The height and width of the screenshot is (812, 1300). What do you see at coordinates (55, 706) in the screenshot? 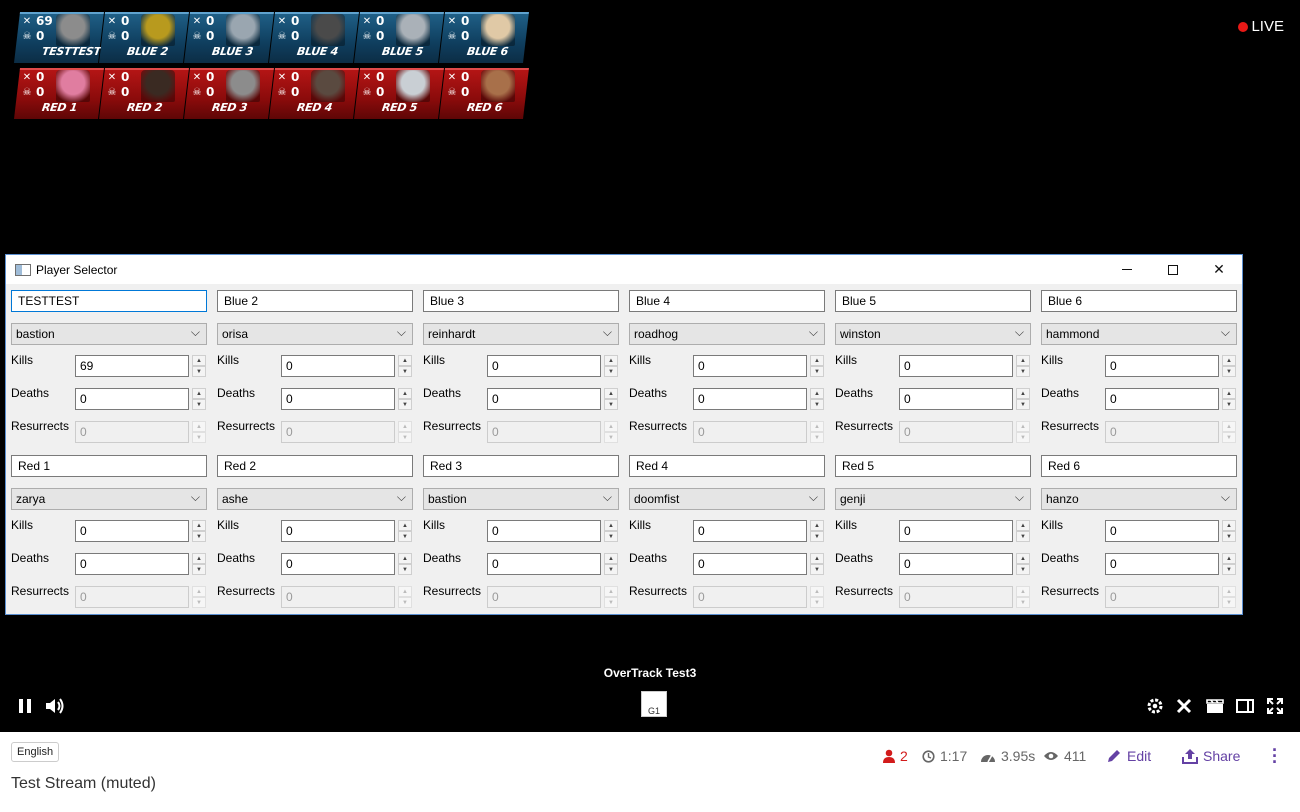
I see `volume-button` at bounding box center [55, 706].